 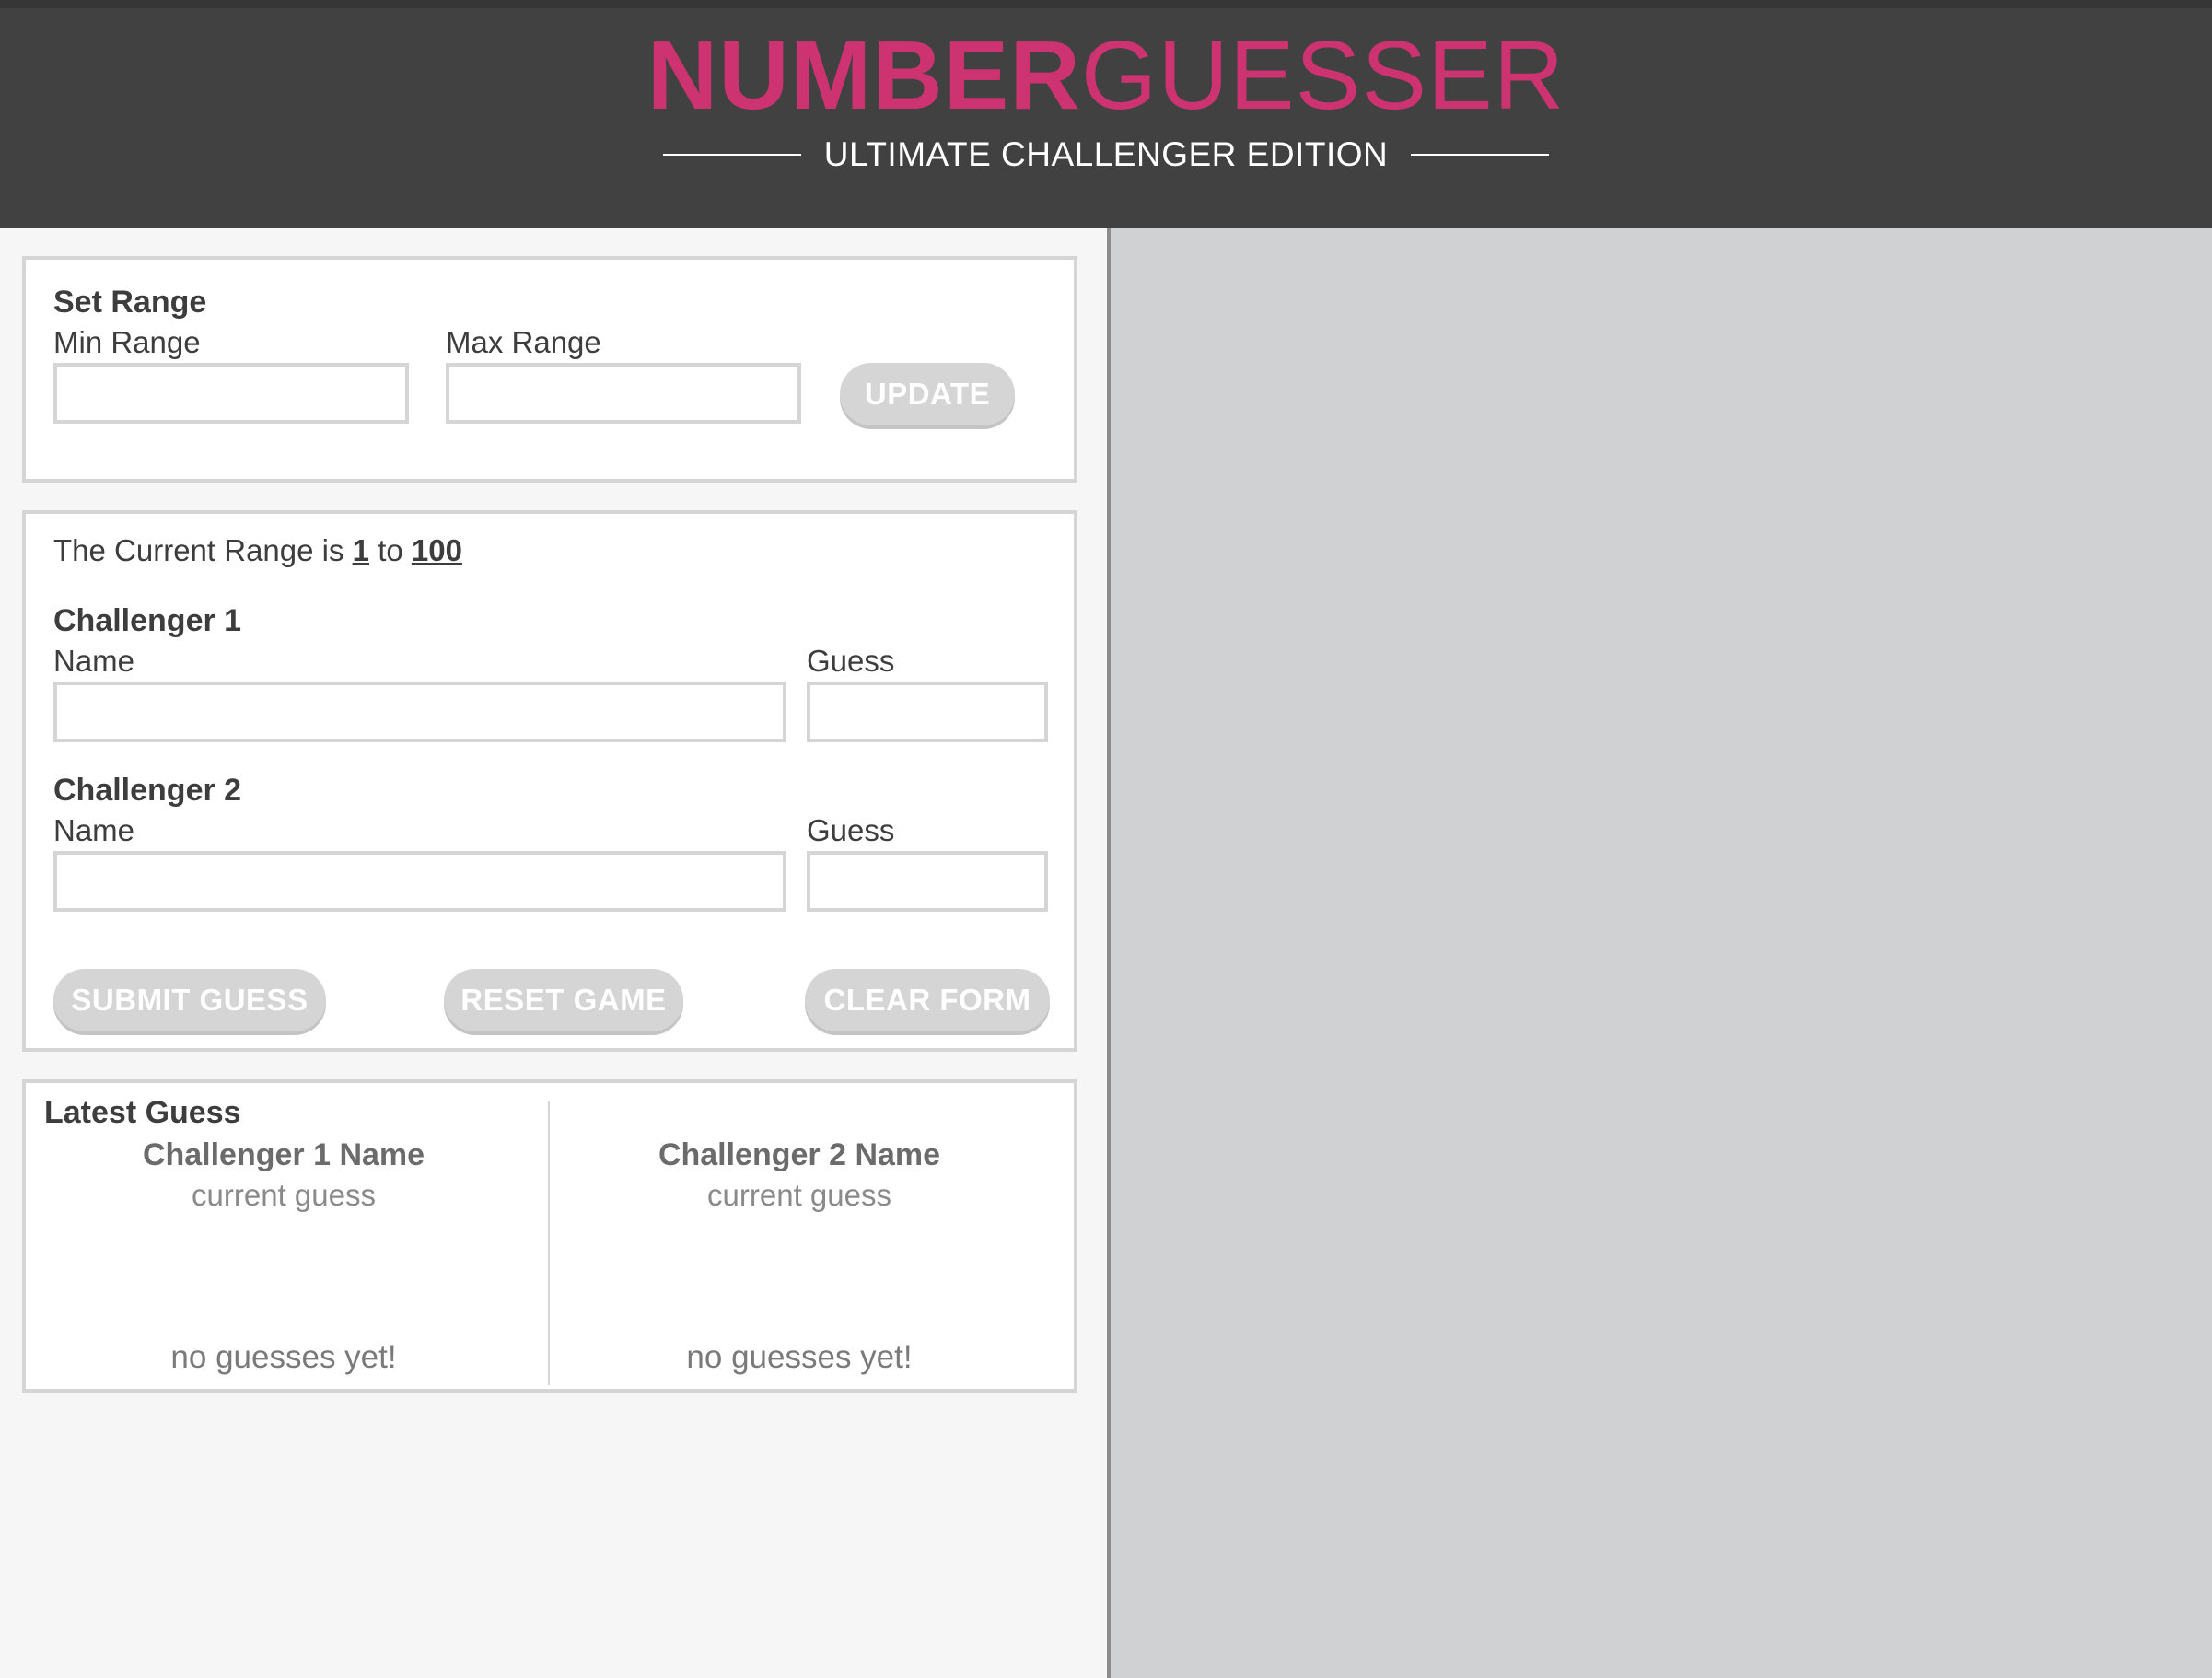 What do you see at coordinates (199, 550) in the screenshot?
I see `current-range-prefix: The Current Range is` at bounding box center [199, 550].